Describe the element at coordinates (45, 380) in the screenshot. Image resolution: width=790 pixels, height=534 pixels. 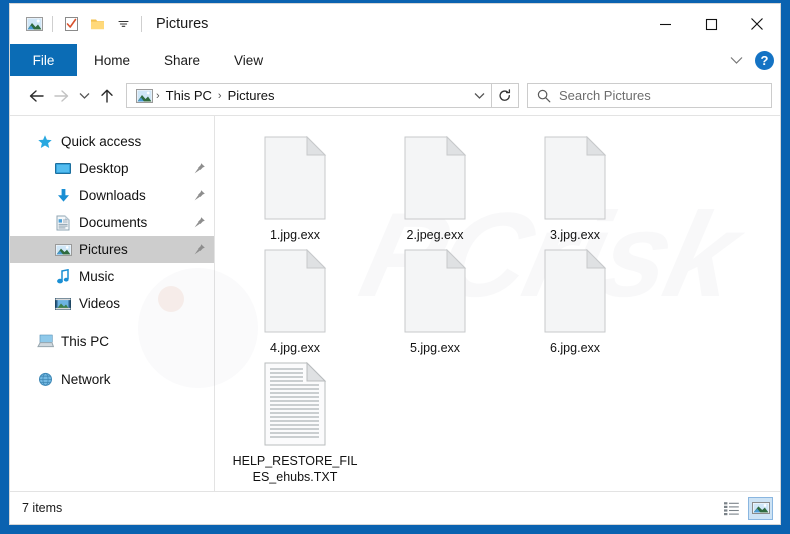
I see `network-icon` at that location.